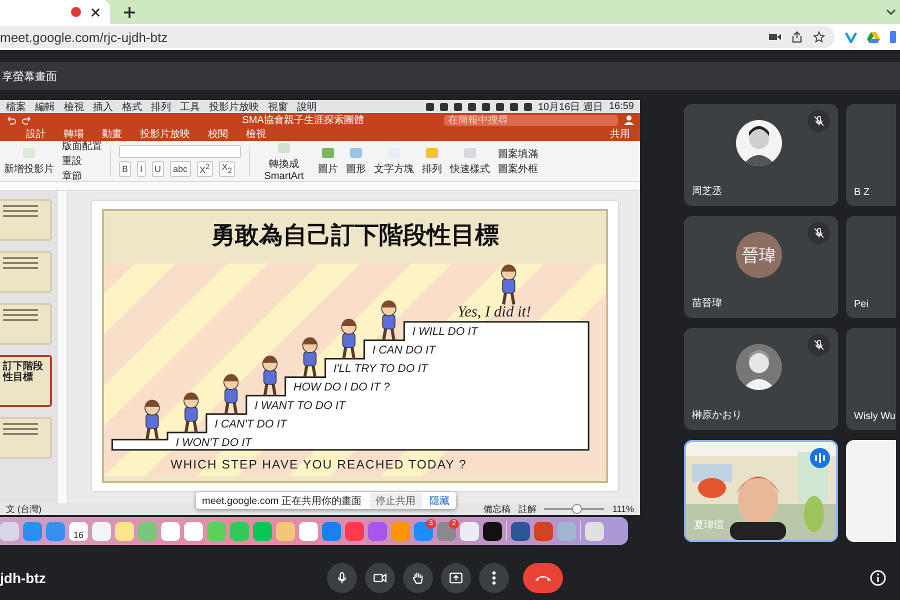  Describe the element at coordinates (226, 169) in the screenshot. I see `format-button: X$_{2}$` at that location.